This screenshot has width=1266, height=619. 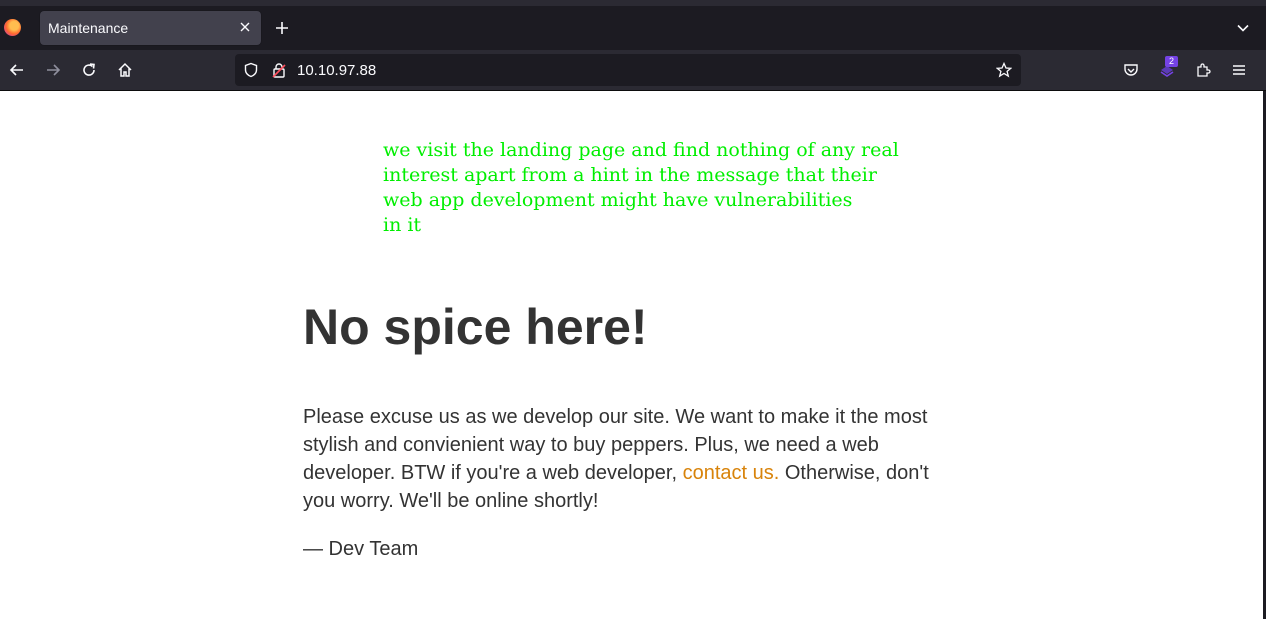 What do you see at coordinates (1239, 70) in the screenshot?
I see `menu-icon` at bounding box center [1239, 70].